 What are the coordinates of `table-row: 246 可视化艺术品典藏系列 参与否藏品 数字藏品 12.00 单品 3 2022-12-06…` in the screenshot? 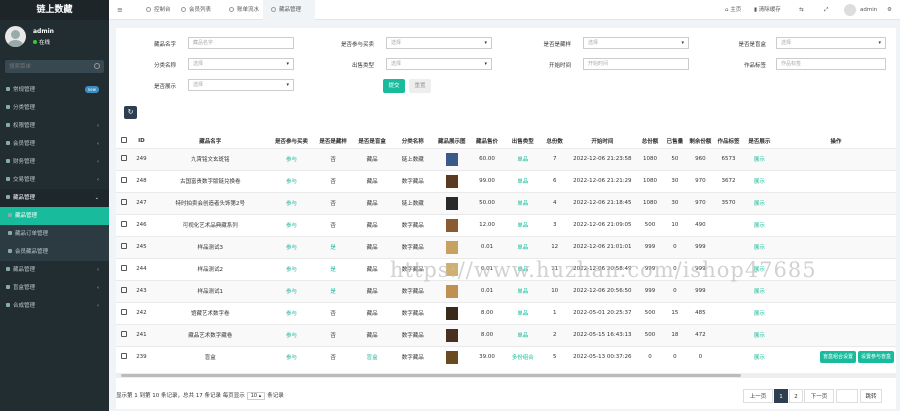 It's located at (506, 224).